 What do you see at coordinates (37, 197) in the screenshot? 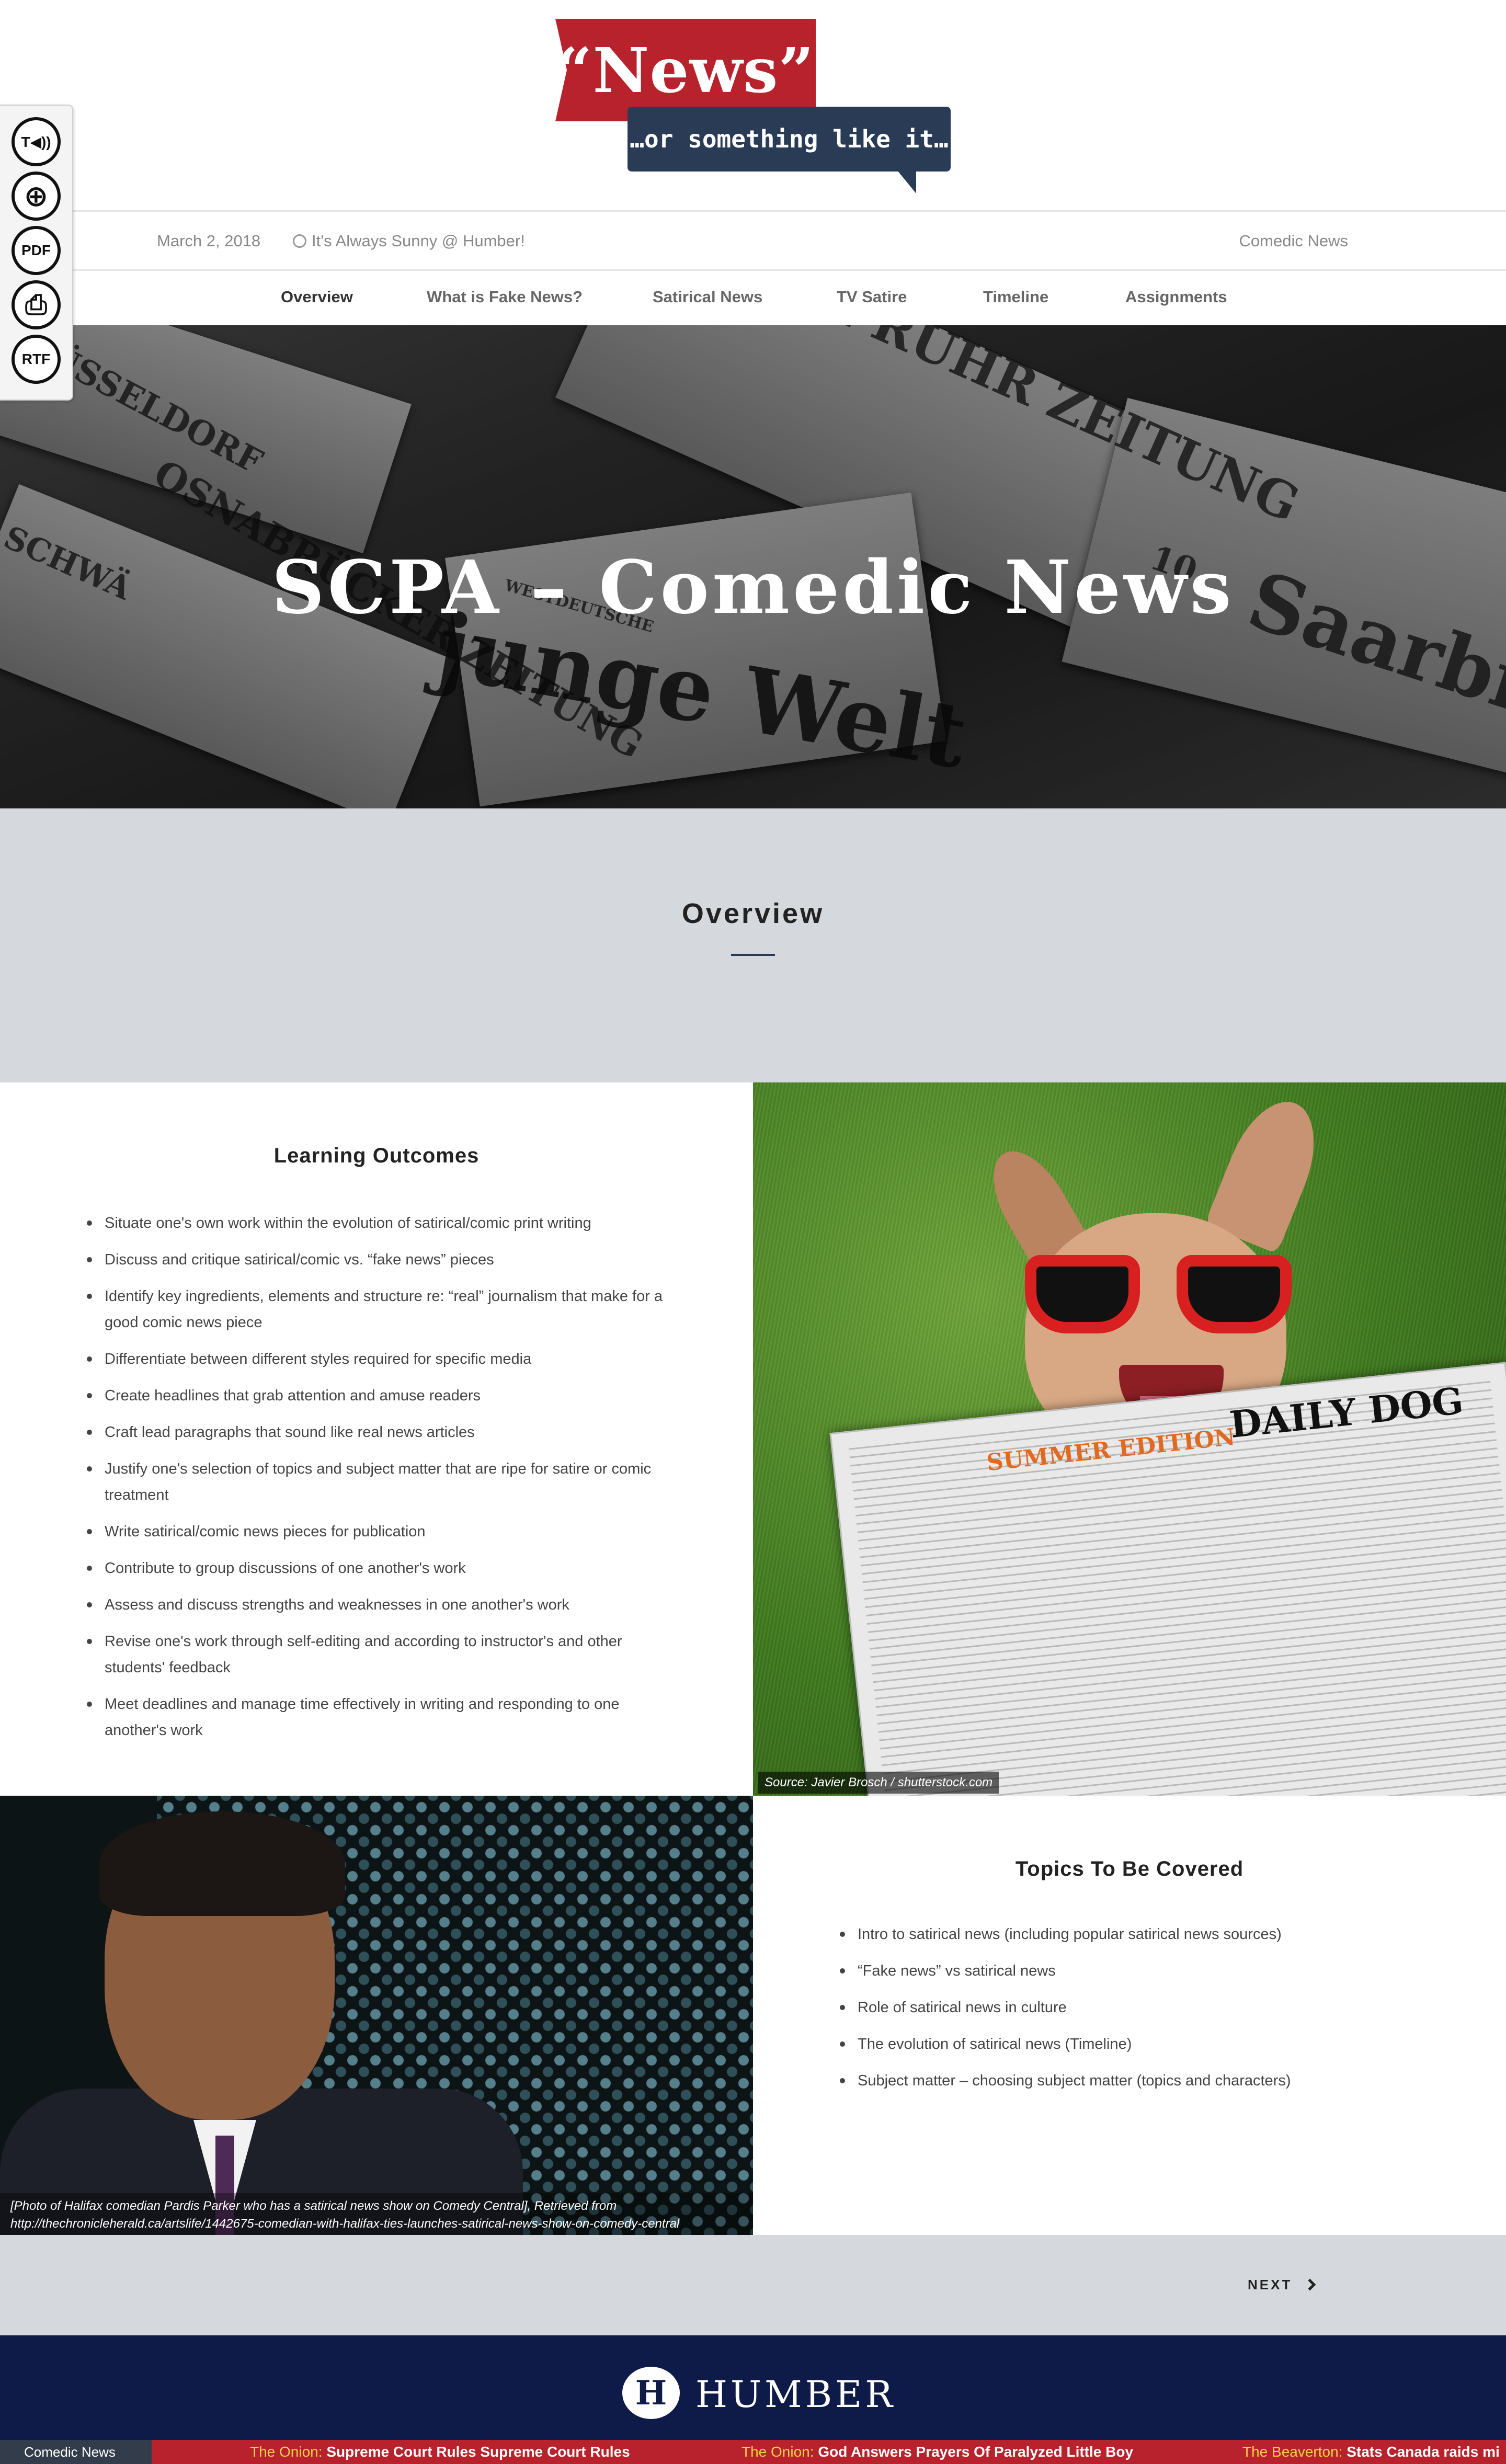
I see `zoom-icon: ⊕` at bounding box center [37, 197].